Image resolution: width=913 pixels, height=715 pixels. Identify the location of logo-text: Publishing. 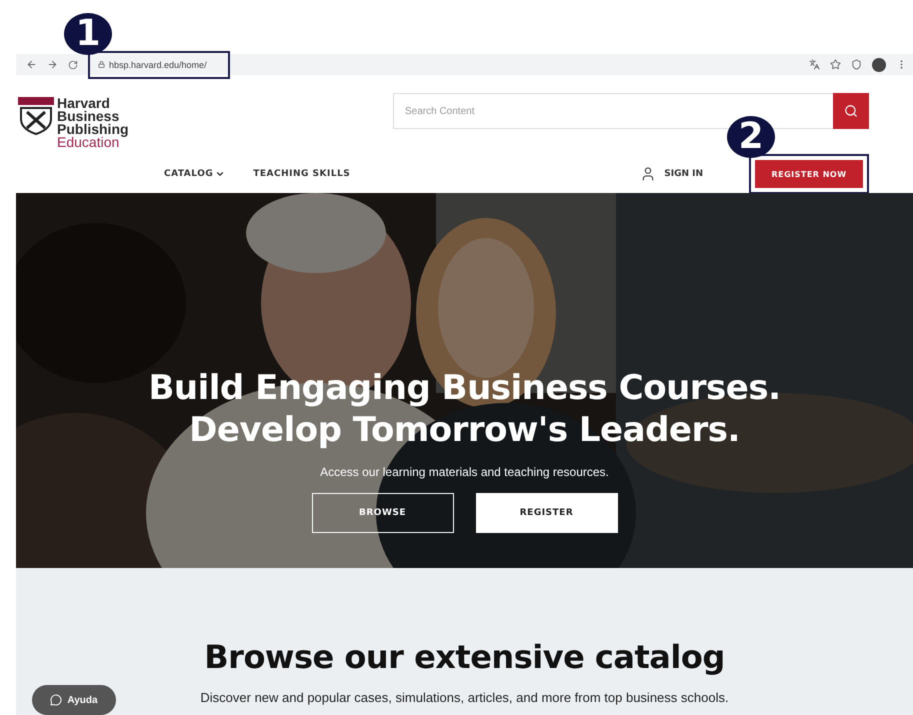
(93, 129).